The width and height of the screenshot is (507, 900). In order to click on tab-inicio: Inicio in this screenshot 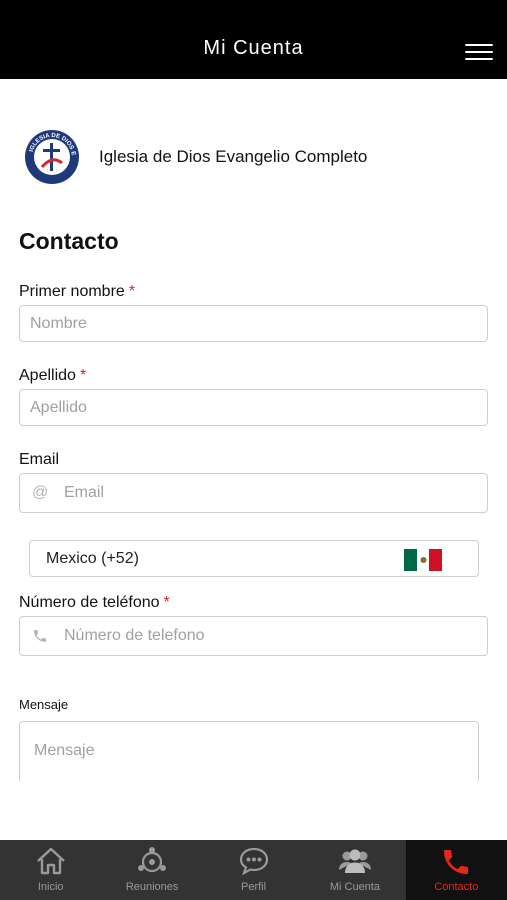, I will do `click(50, 870)`.